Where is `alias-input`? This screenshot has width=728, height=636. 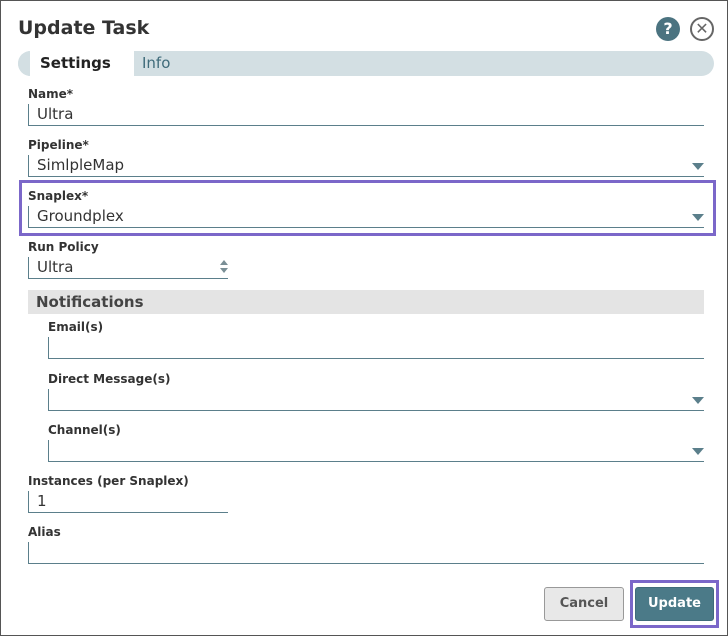 alias-input is located at coordinates (366, 553).